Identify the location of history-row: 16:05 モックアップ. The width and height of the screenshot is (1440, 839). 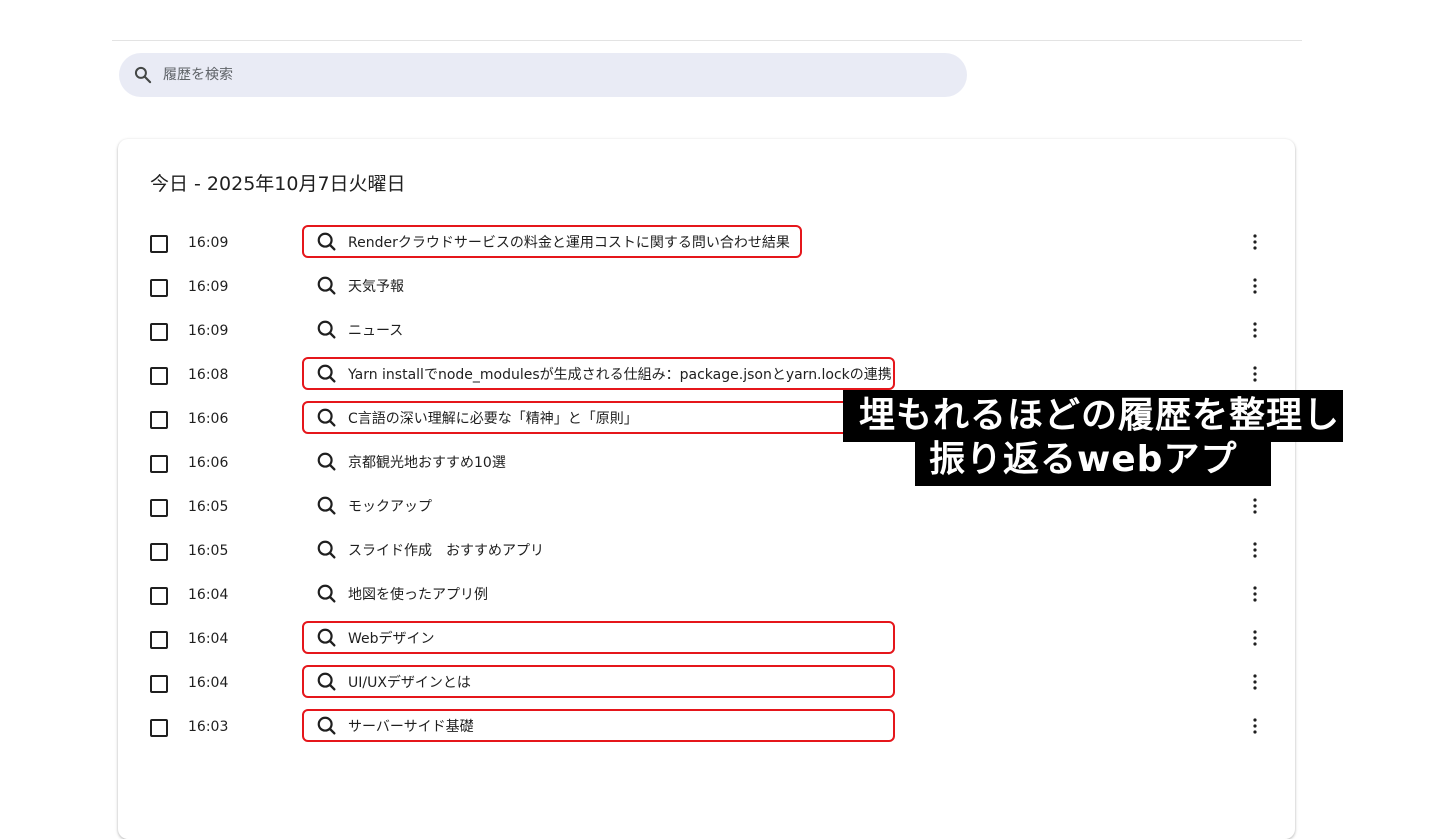
(706, 508).